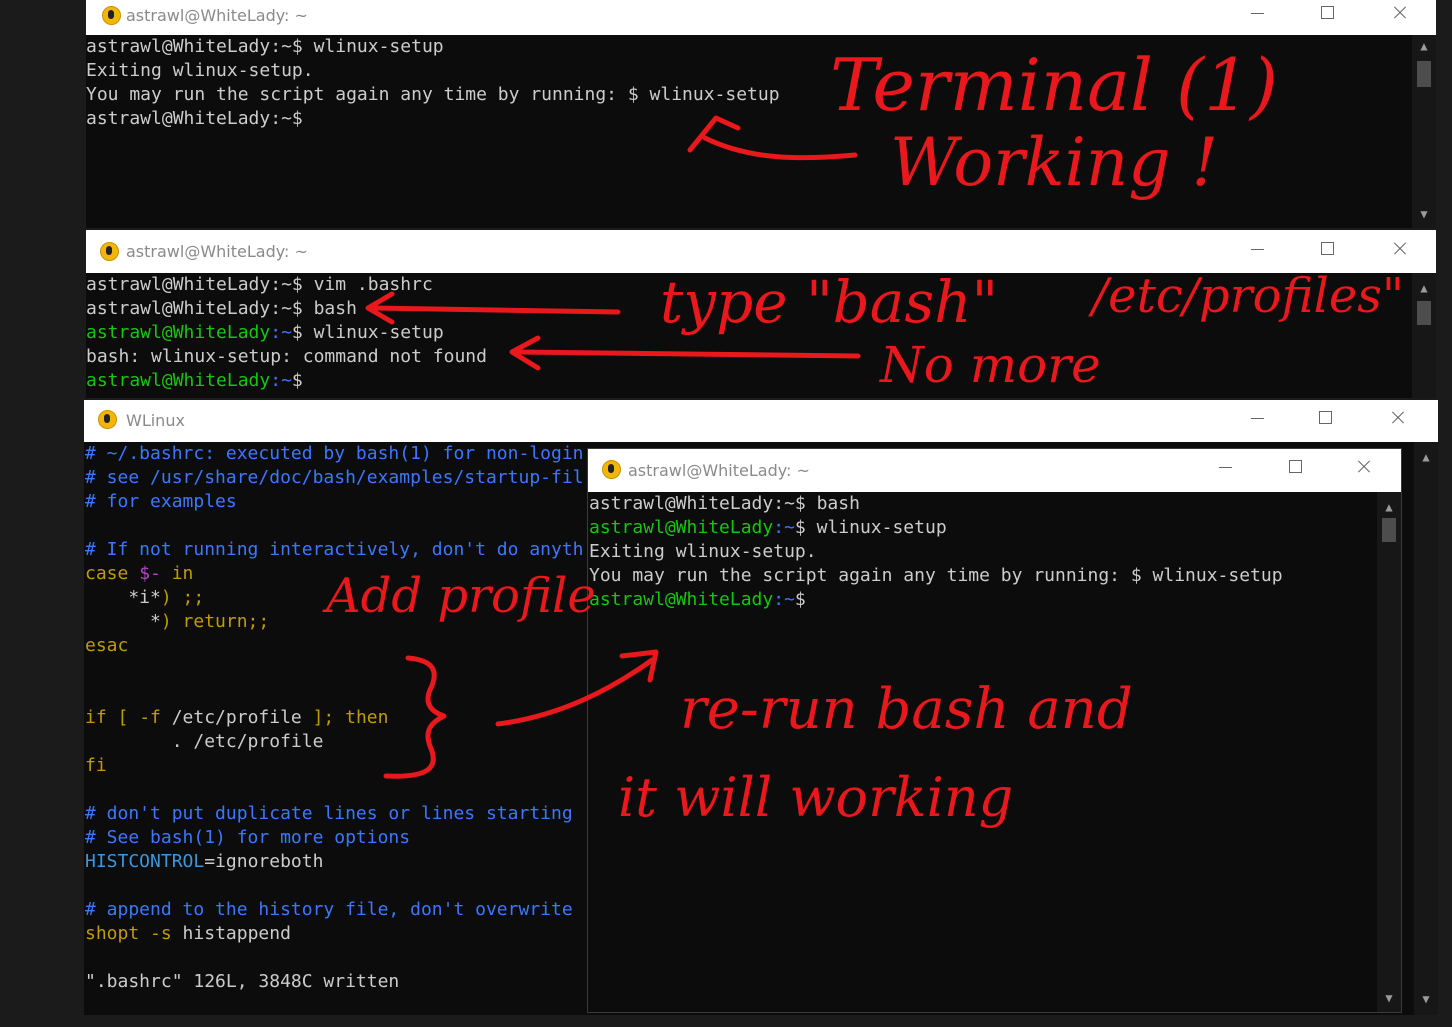 The width and height of the screenshot is (1452, 1027). I want to click on code-text: *i*, so click(123, 597).